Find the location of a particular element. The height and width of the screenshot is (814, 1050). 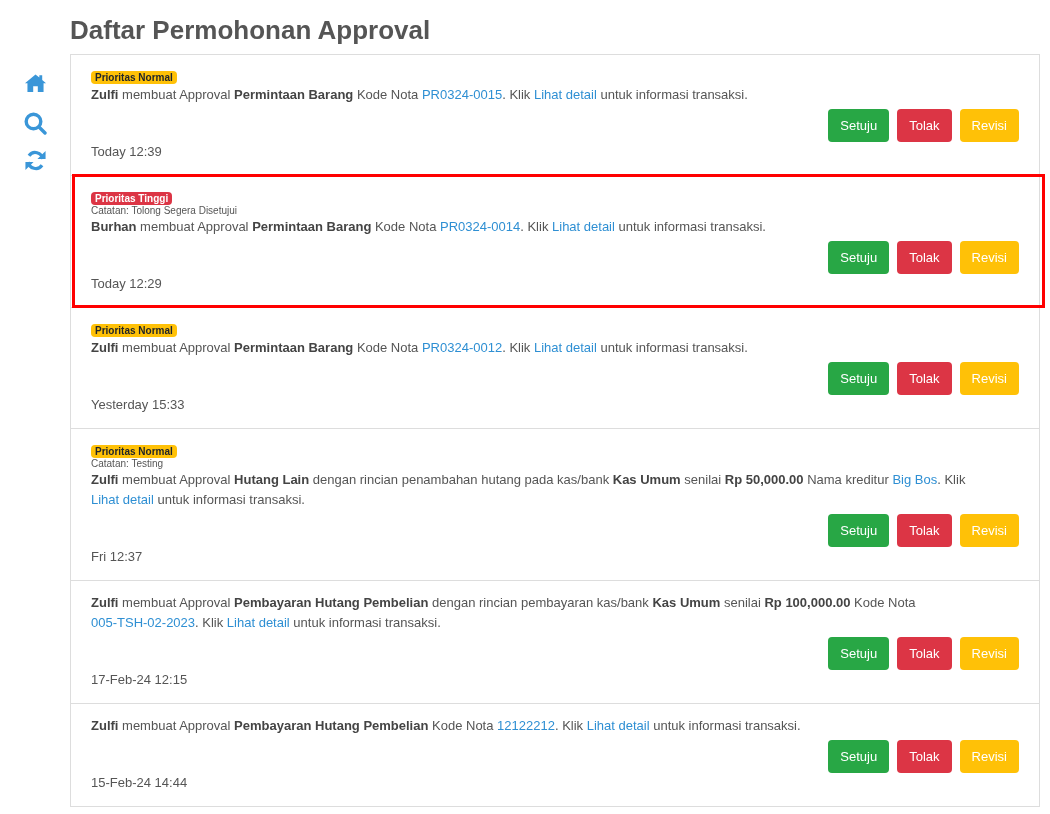

message-text: Zulfi membuat Approval Permintaan Barang Kode Nota PR0324-0012. Klik Lihat detail untuk informasi transaksi. is located at coordinates (420, 348).